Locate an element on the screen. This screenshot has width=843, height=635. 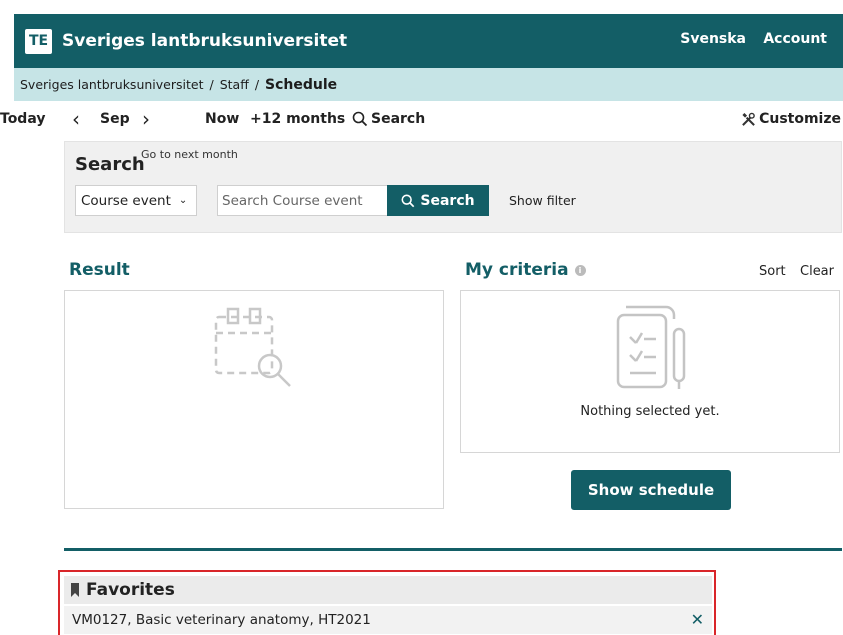
now-button: Now is located at coordinates (222, 119).